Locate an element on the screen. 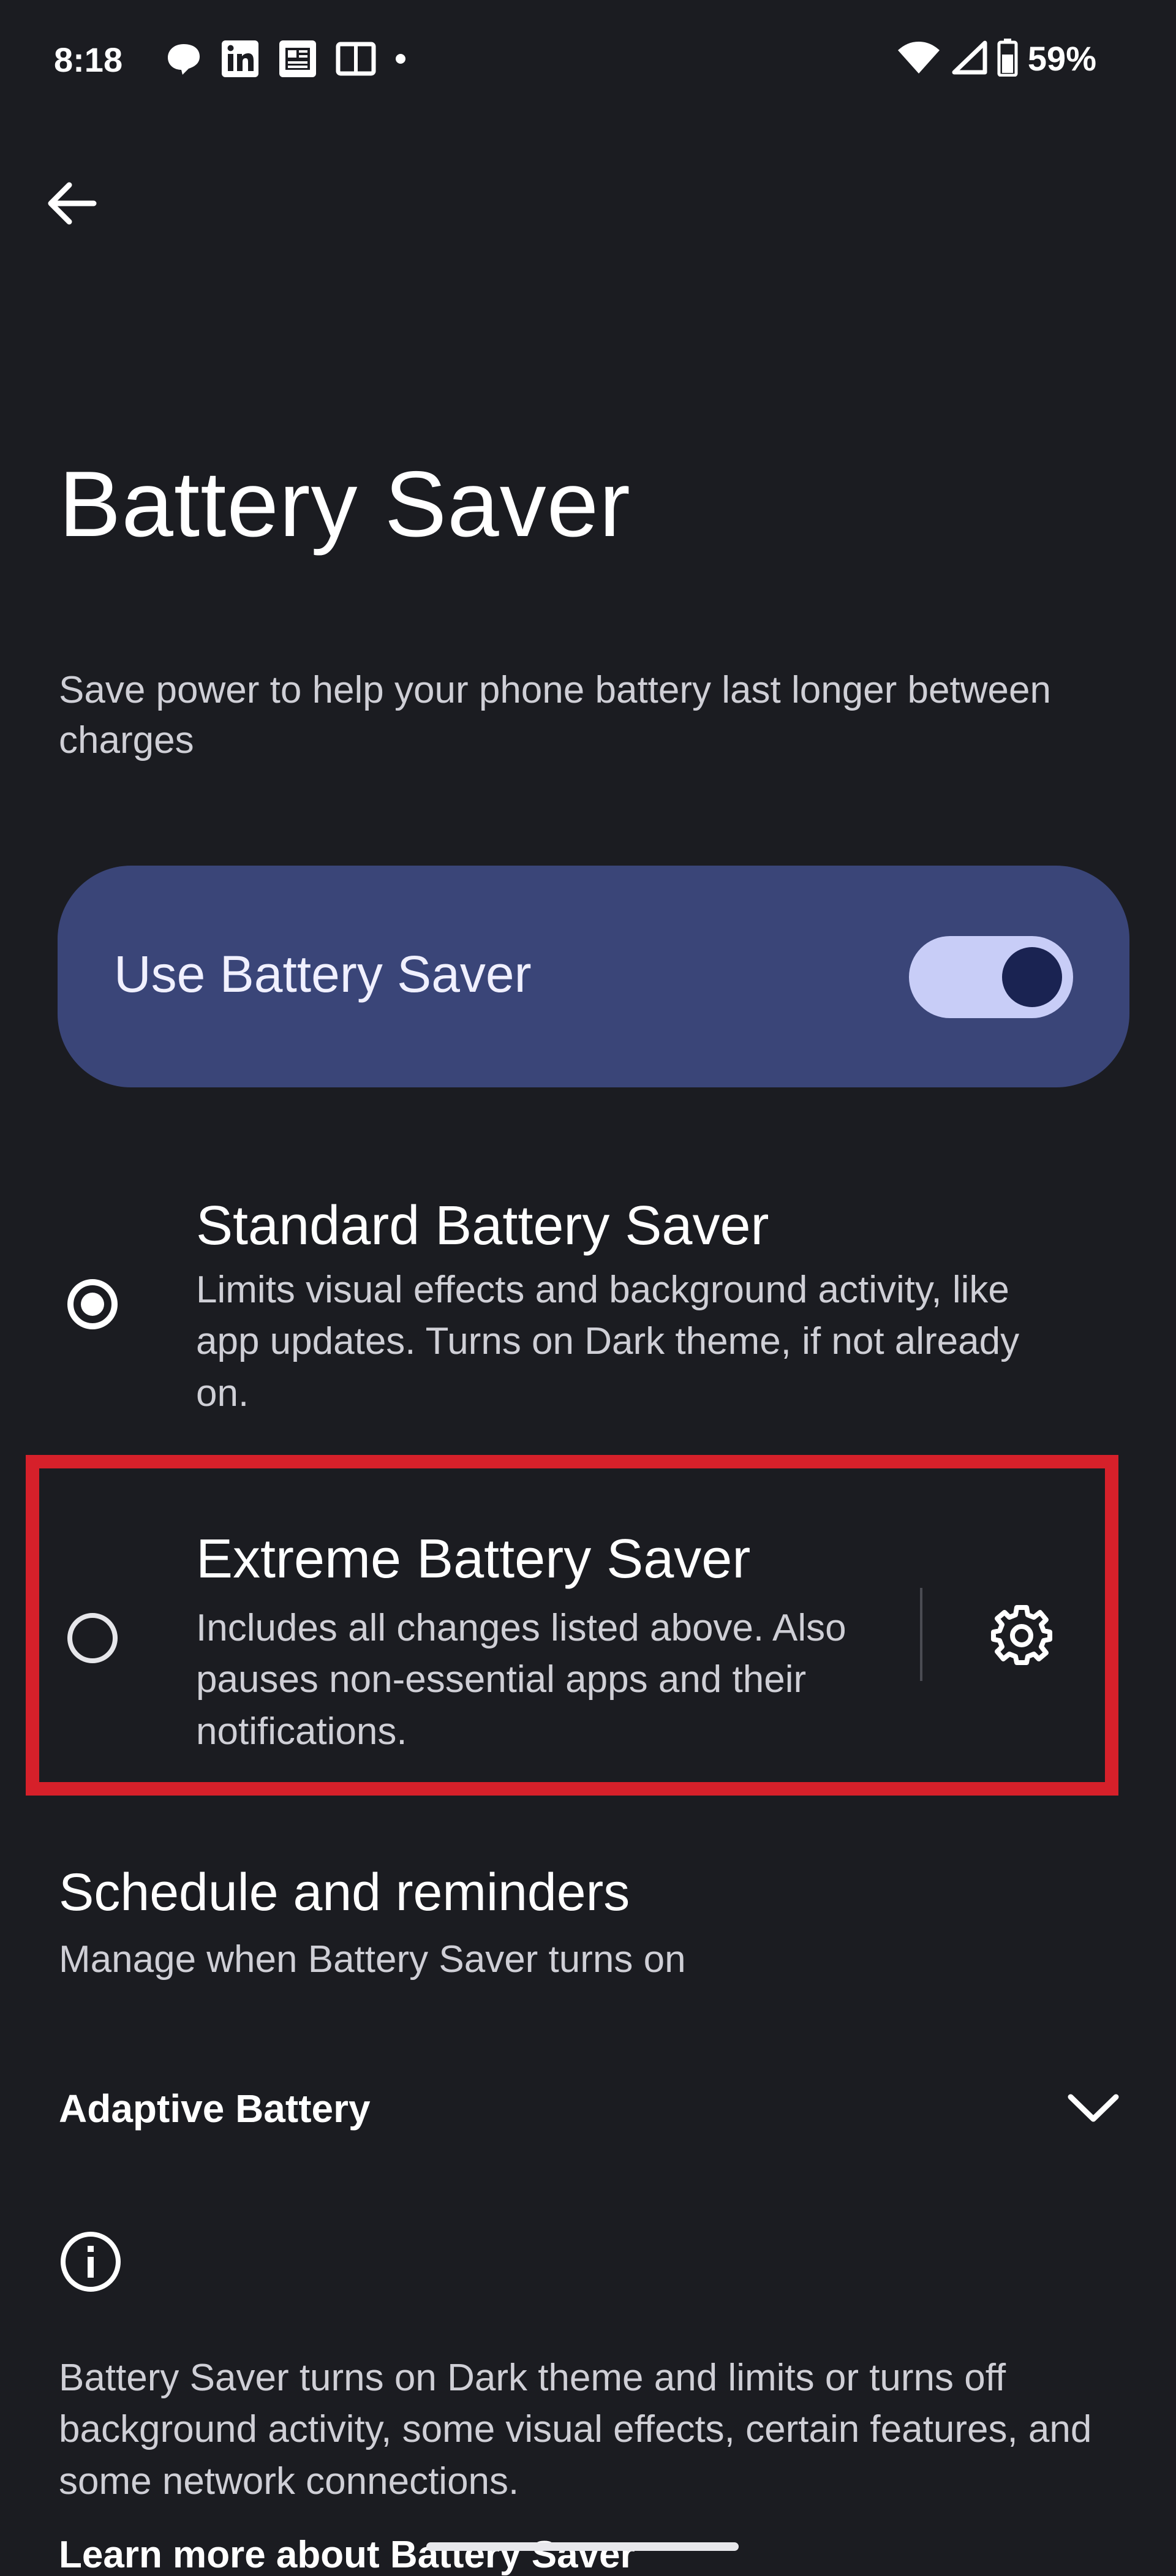 This screenshot has width=1176, height=2576. battery-icon is located at coordinates (1008, 59).